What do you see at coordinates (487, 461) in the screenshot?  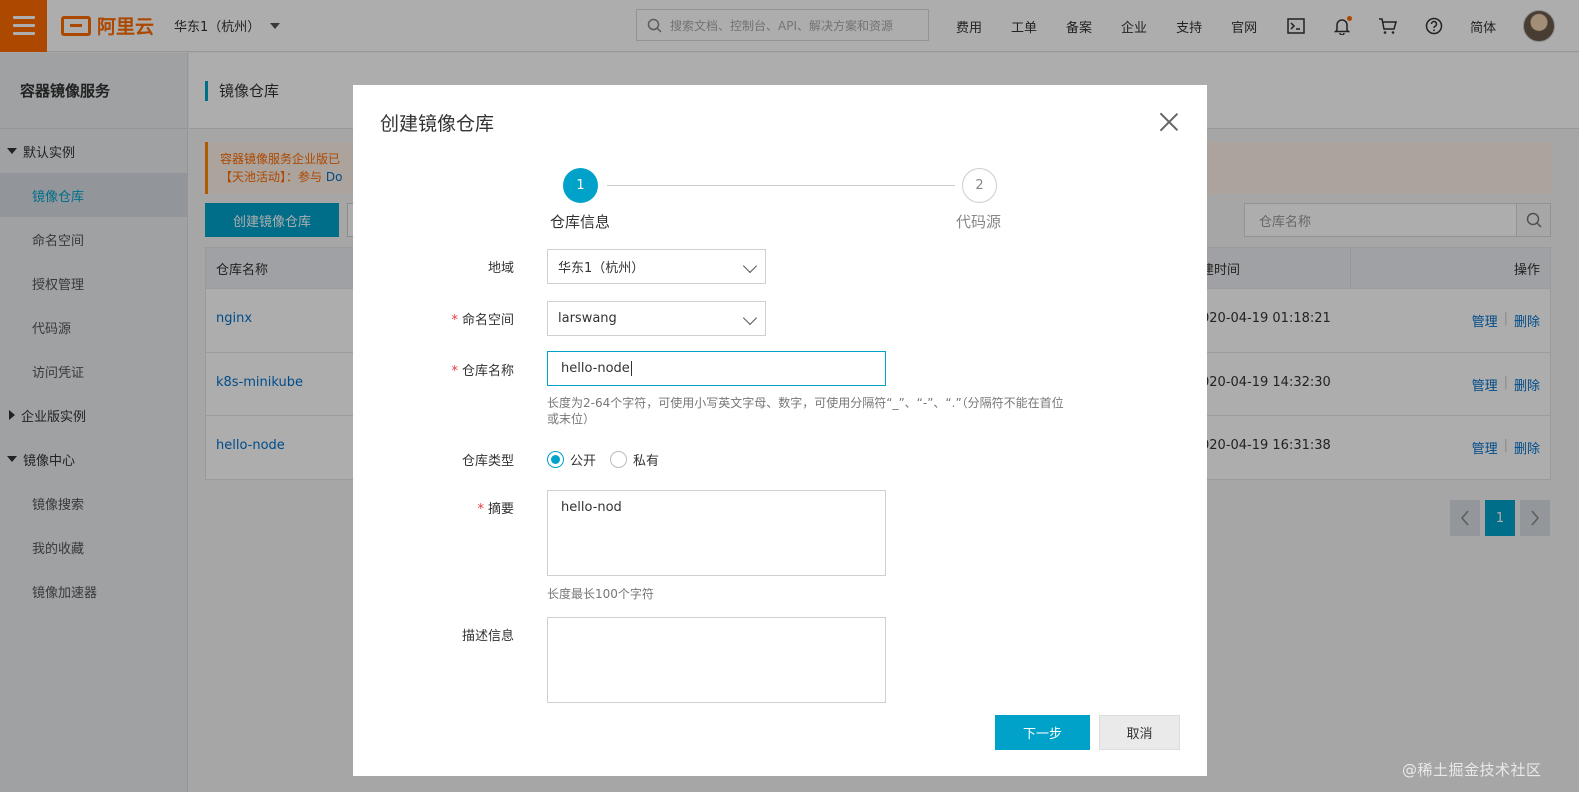 I see `repo-type-field-label: 仓库类型` at bounding box center [487, 461].